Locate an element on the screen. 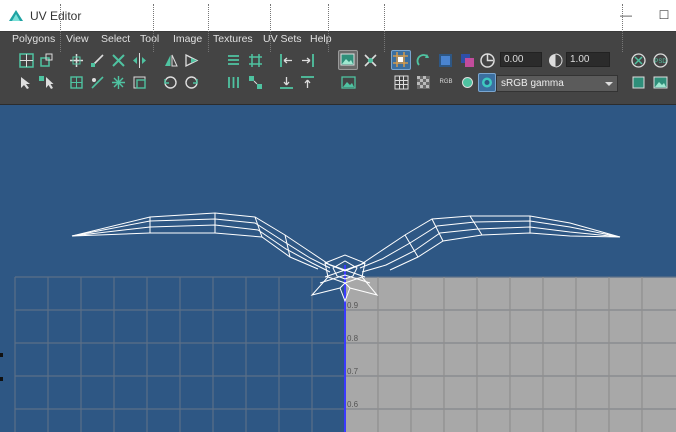 The image size is (676, 432). distribute-grid-icon is located at coordinates (255, 60).